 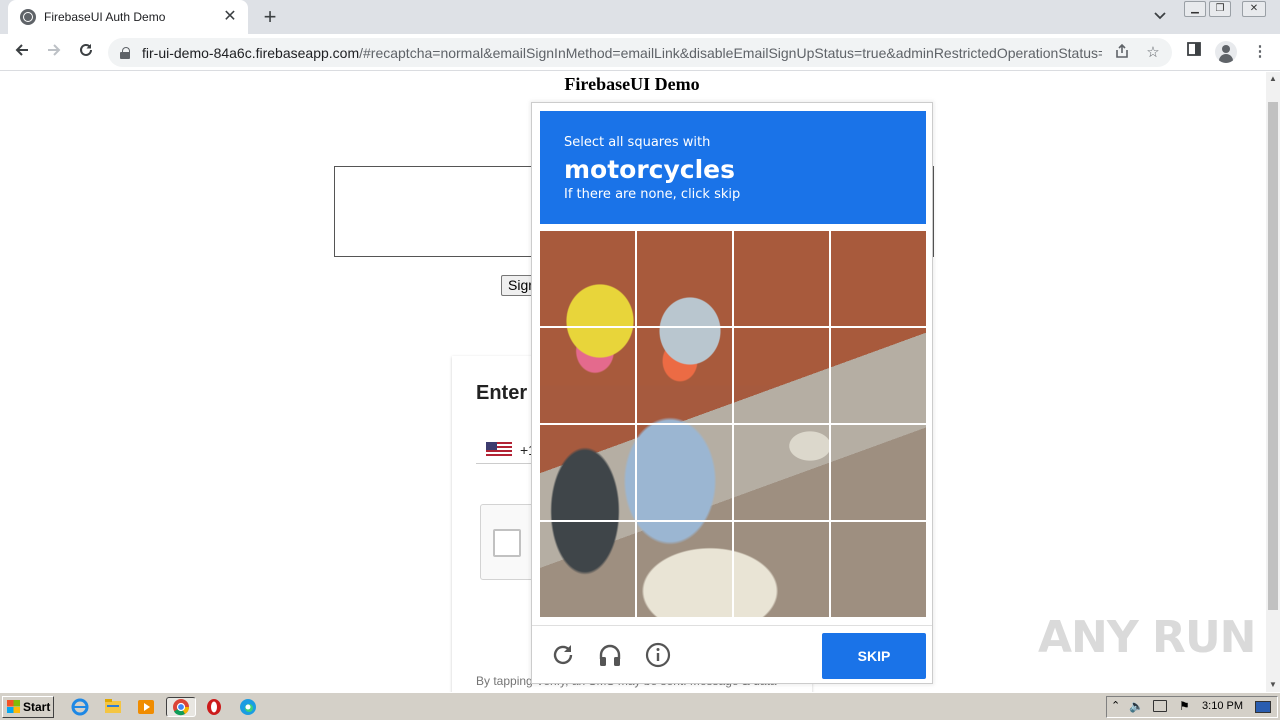 I want to click on media-player-icon, so click(x=146, y=707).